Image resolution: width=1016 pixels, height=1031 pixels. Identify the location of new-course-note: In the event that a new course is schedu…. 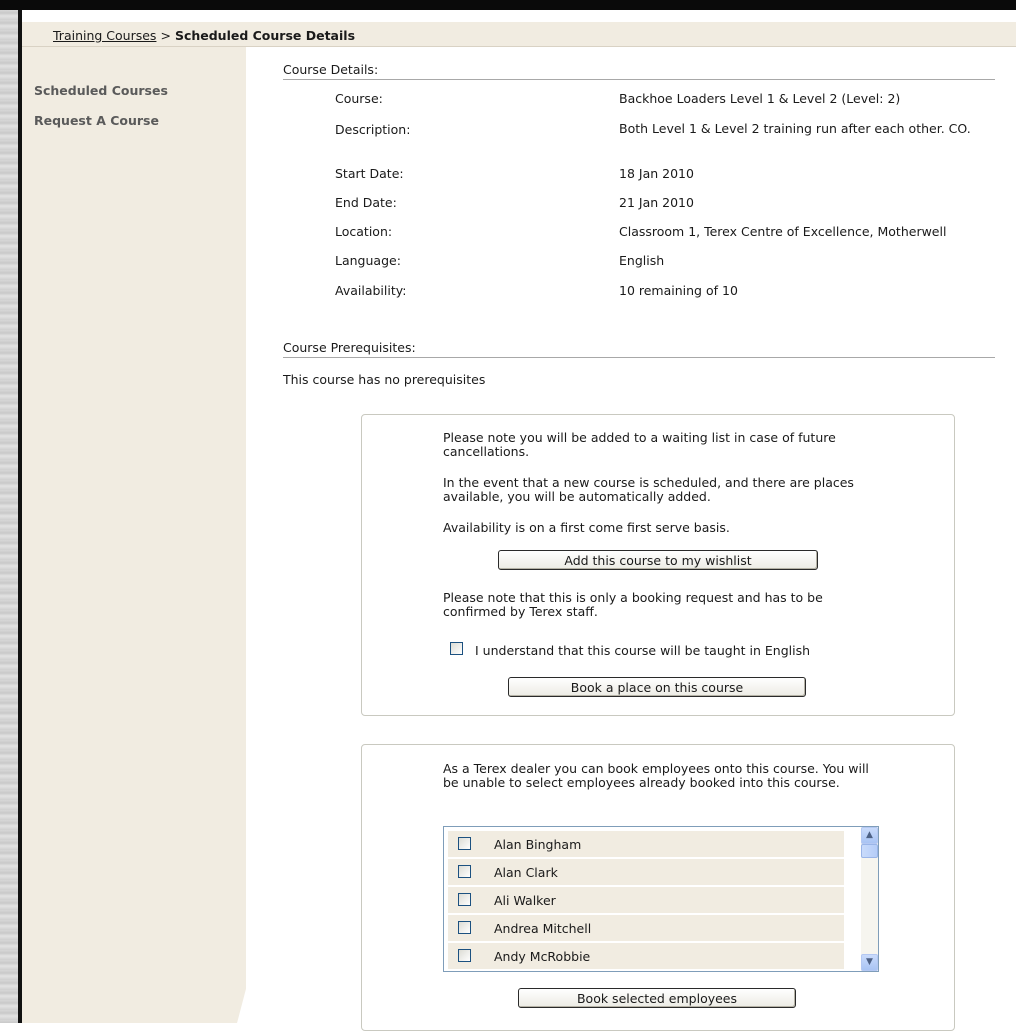
(648, 489).